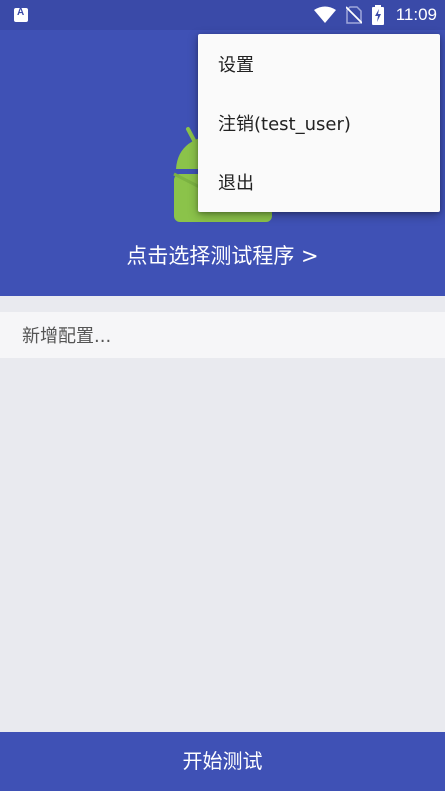  Describe the element at coordinates (222, 15) in the screenshot. I see `status-bar: 11:09` at that location.